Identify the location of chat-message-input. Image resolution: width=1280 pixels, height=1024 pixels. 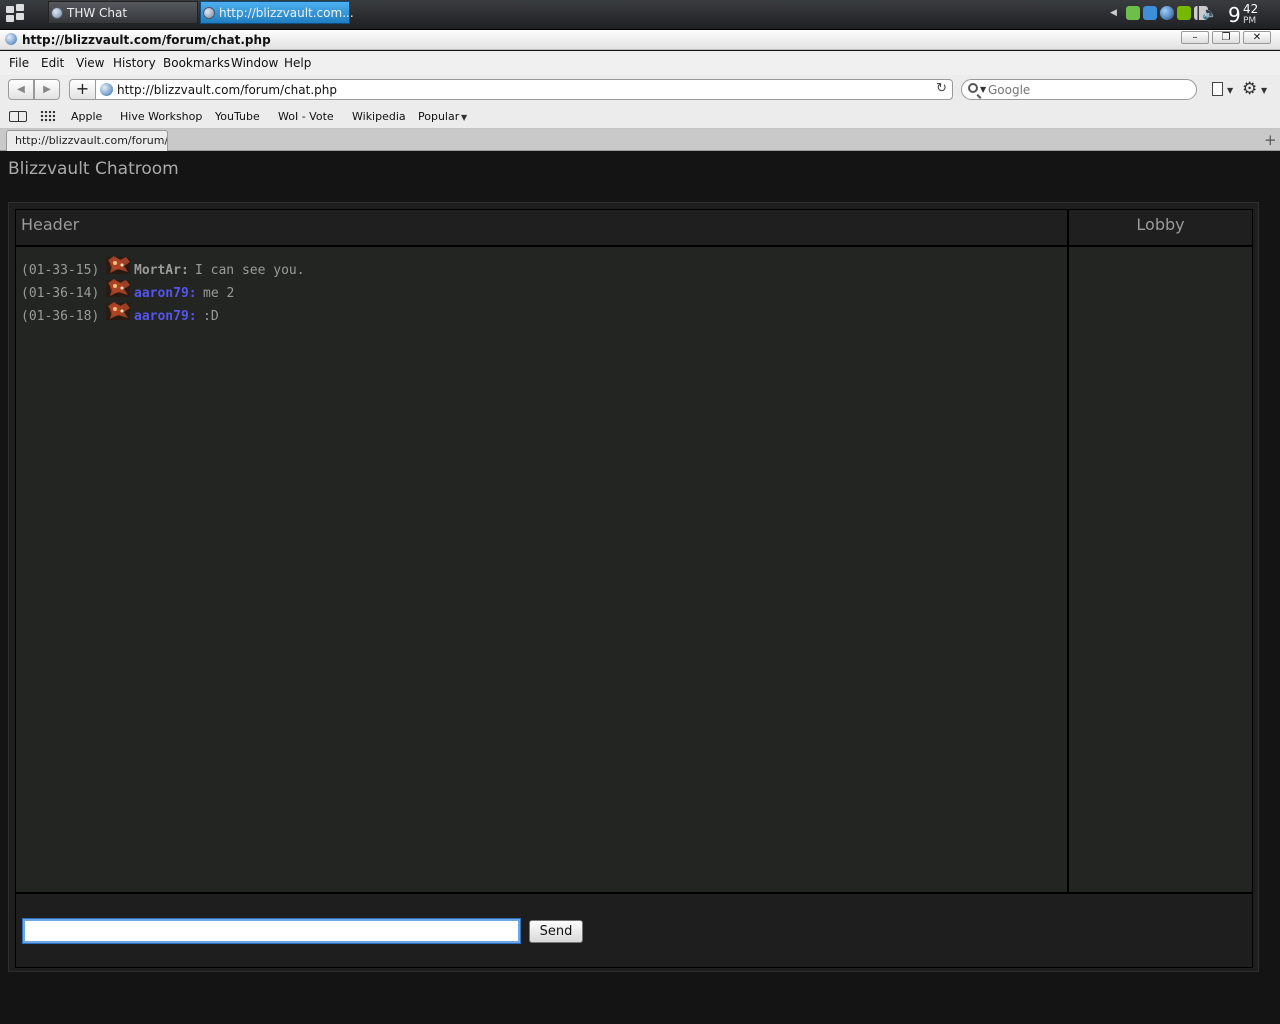
(271, 931).